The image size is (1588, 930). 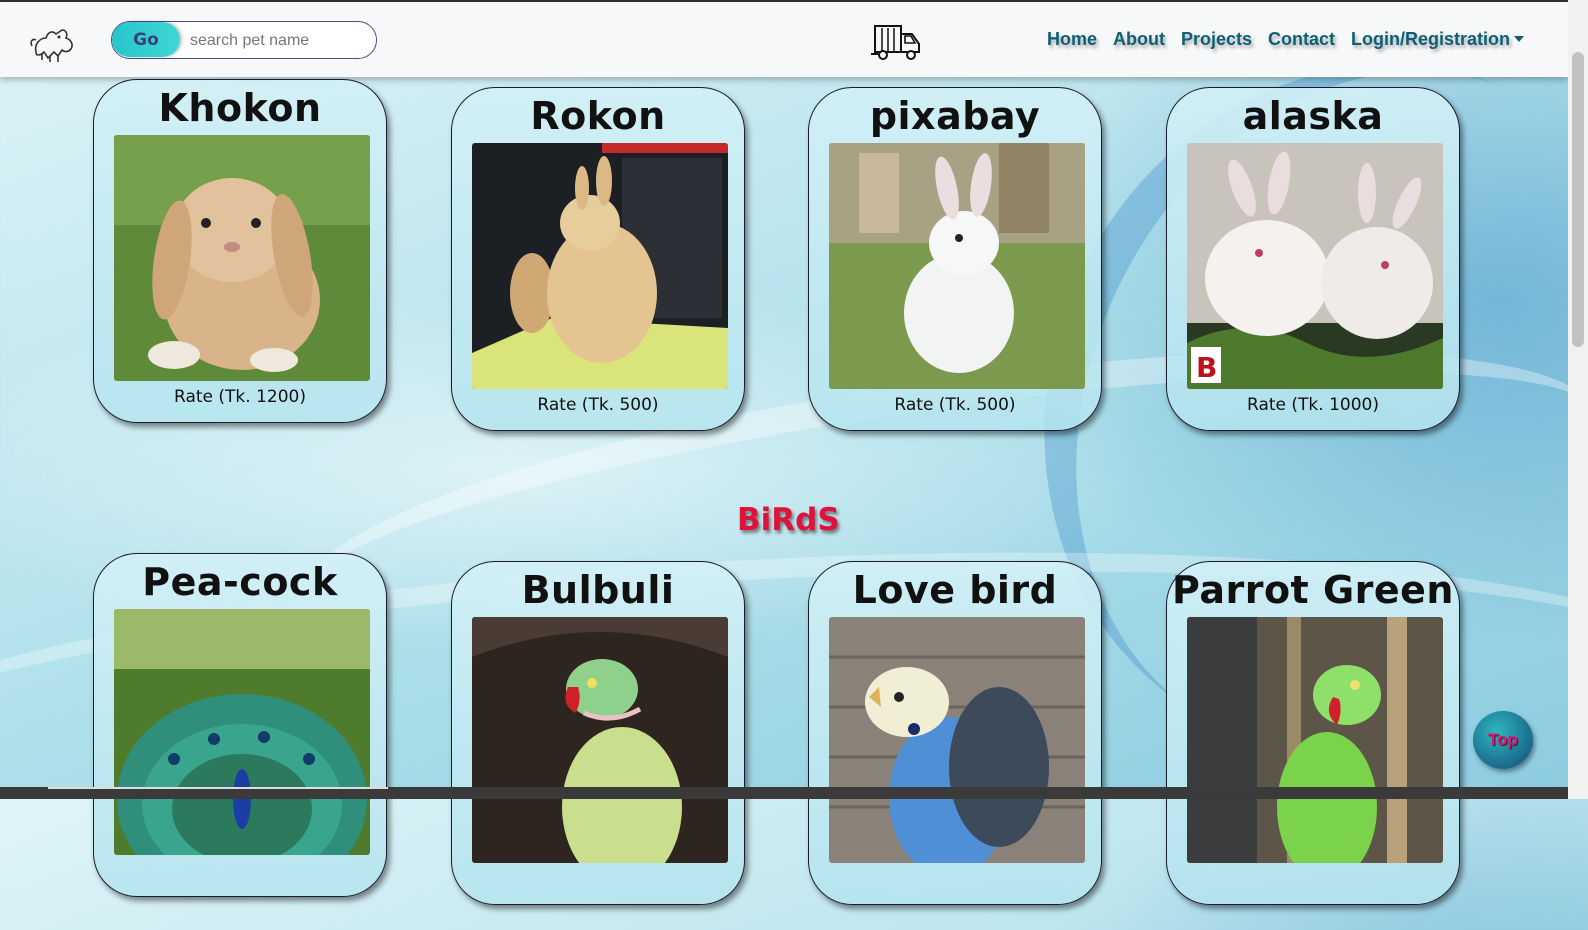 I want to click on pet-name: Pea-cock, so click(x=240, y=582).